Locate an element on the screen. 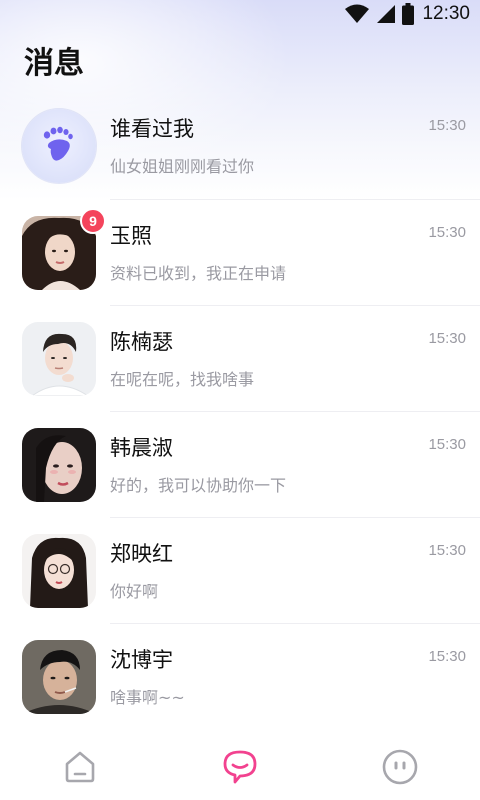 Image resolution: width=480 pixels, height=800 pixels. conversation-preview: 在呢在呢，找我啥事 is located at coordinates (182, 379).